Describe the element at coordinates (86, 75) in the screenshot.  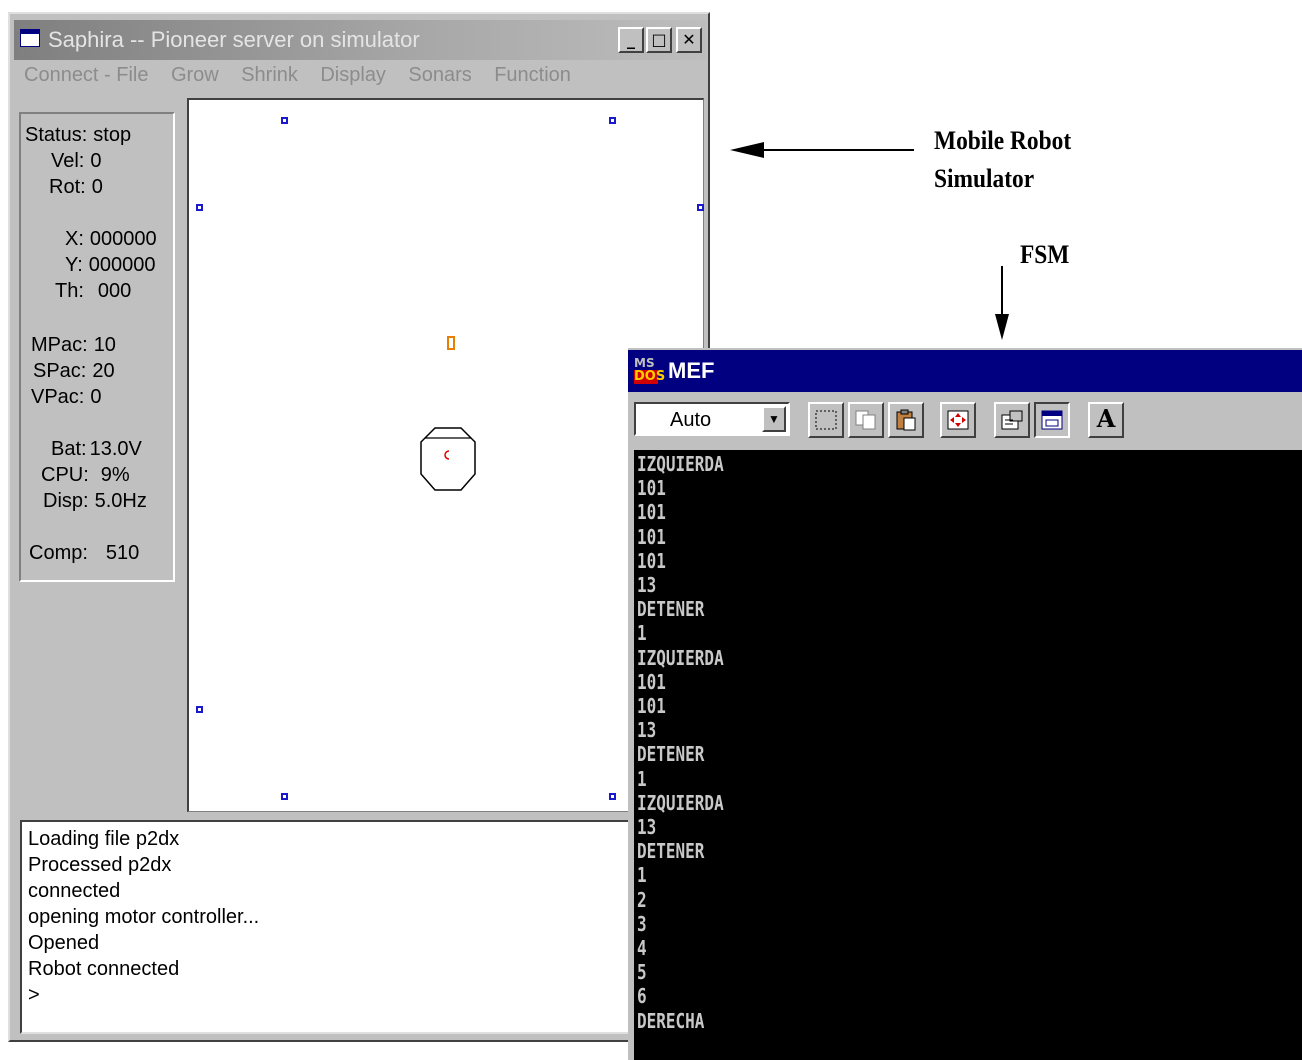
I see `menu-connect-file: Connect - File` at that location.